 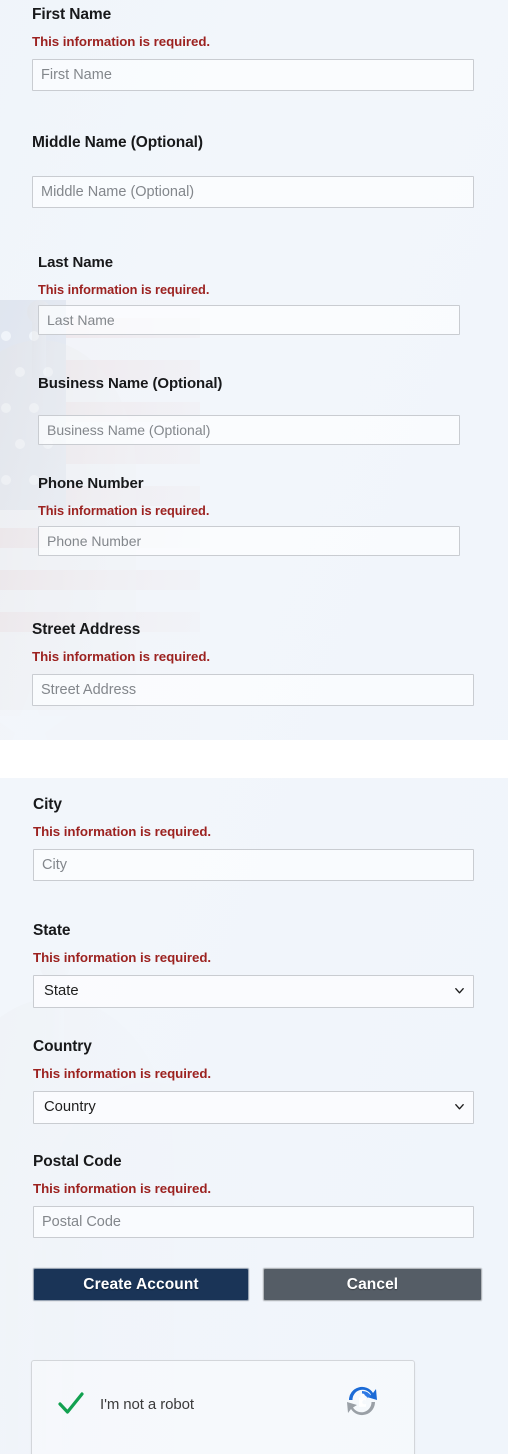 What do you see at coordinates (122, 958) in the screenshot?
I see `state-error: This information is required.` at bounding box center [122, 958].